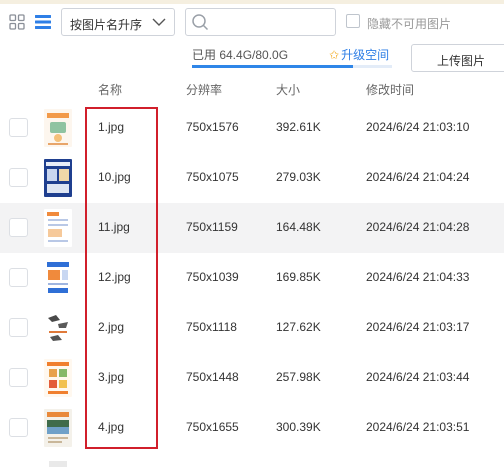 This screenshot has width=504, height=467. Describe the element at coordinates (58, 464) in the screenshot. I see `next-row-thumbnail-peek` at that location.